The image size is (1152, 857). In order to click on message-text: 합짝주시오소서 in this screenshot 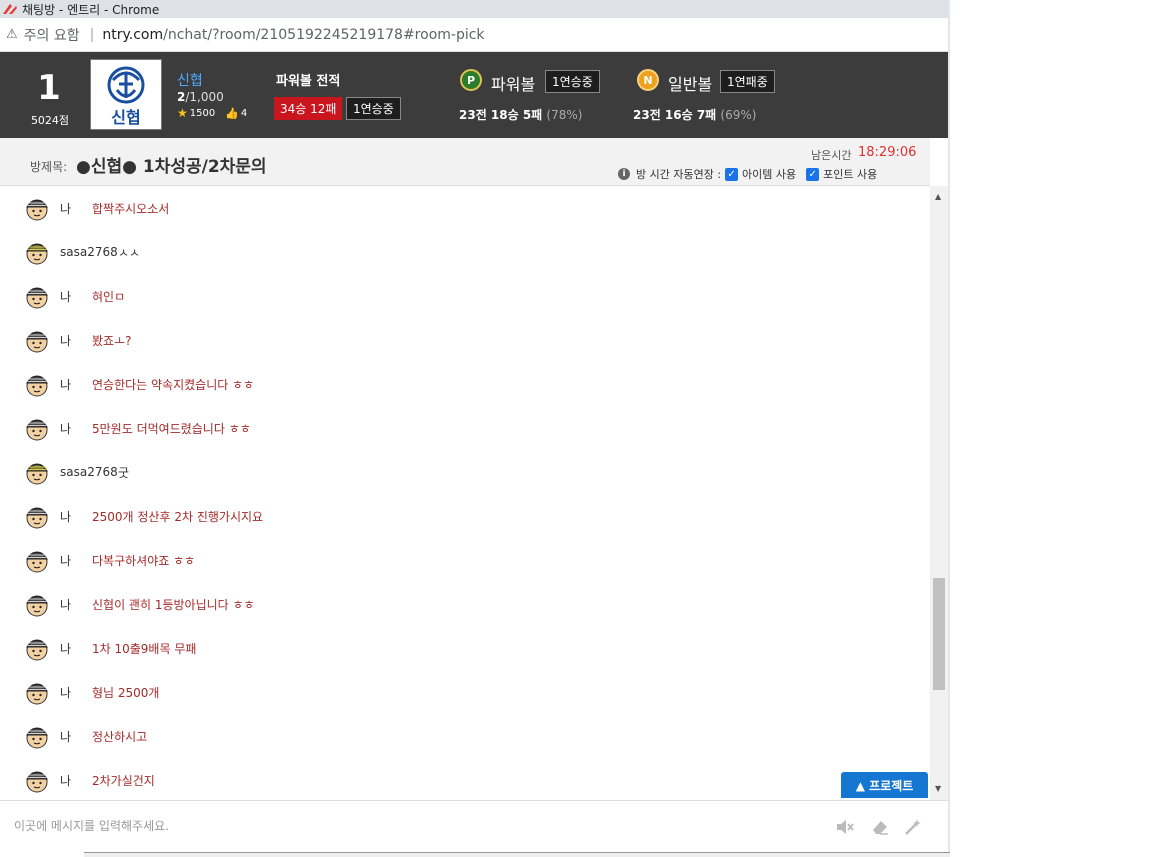, I will do `click(131, 208)`.